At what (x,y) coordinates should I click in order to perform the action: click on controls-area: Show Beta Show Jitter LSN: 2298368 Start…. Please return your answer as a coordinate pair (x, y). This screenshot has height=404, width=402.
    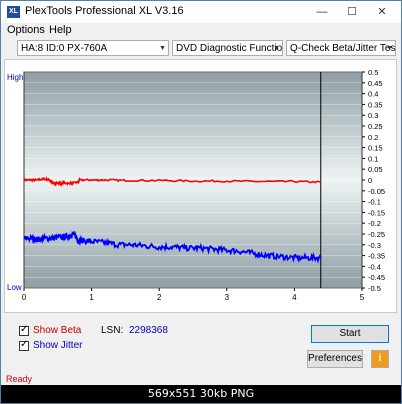
    Looking at the image, I should click on (201, 343).